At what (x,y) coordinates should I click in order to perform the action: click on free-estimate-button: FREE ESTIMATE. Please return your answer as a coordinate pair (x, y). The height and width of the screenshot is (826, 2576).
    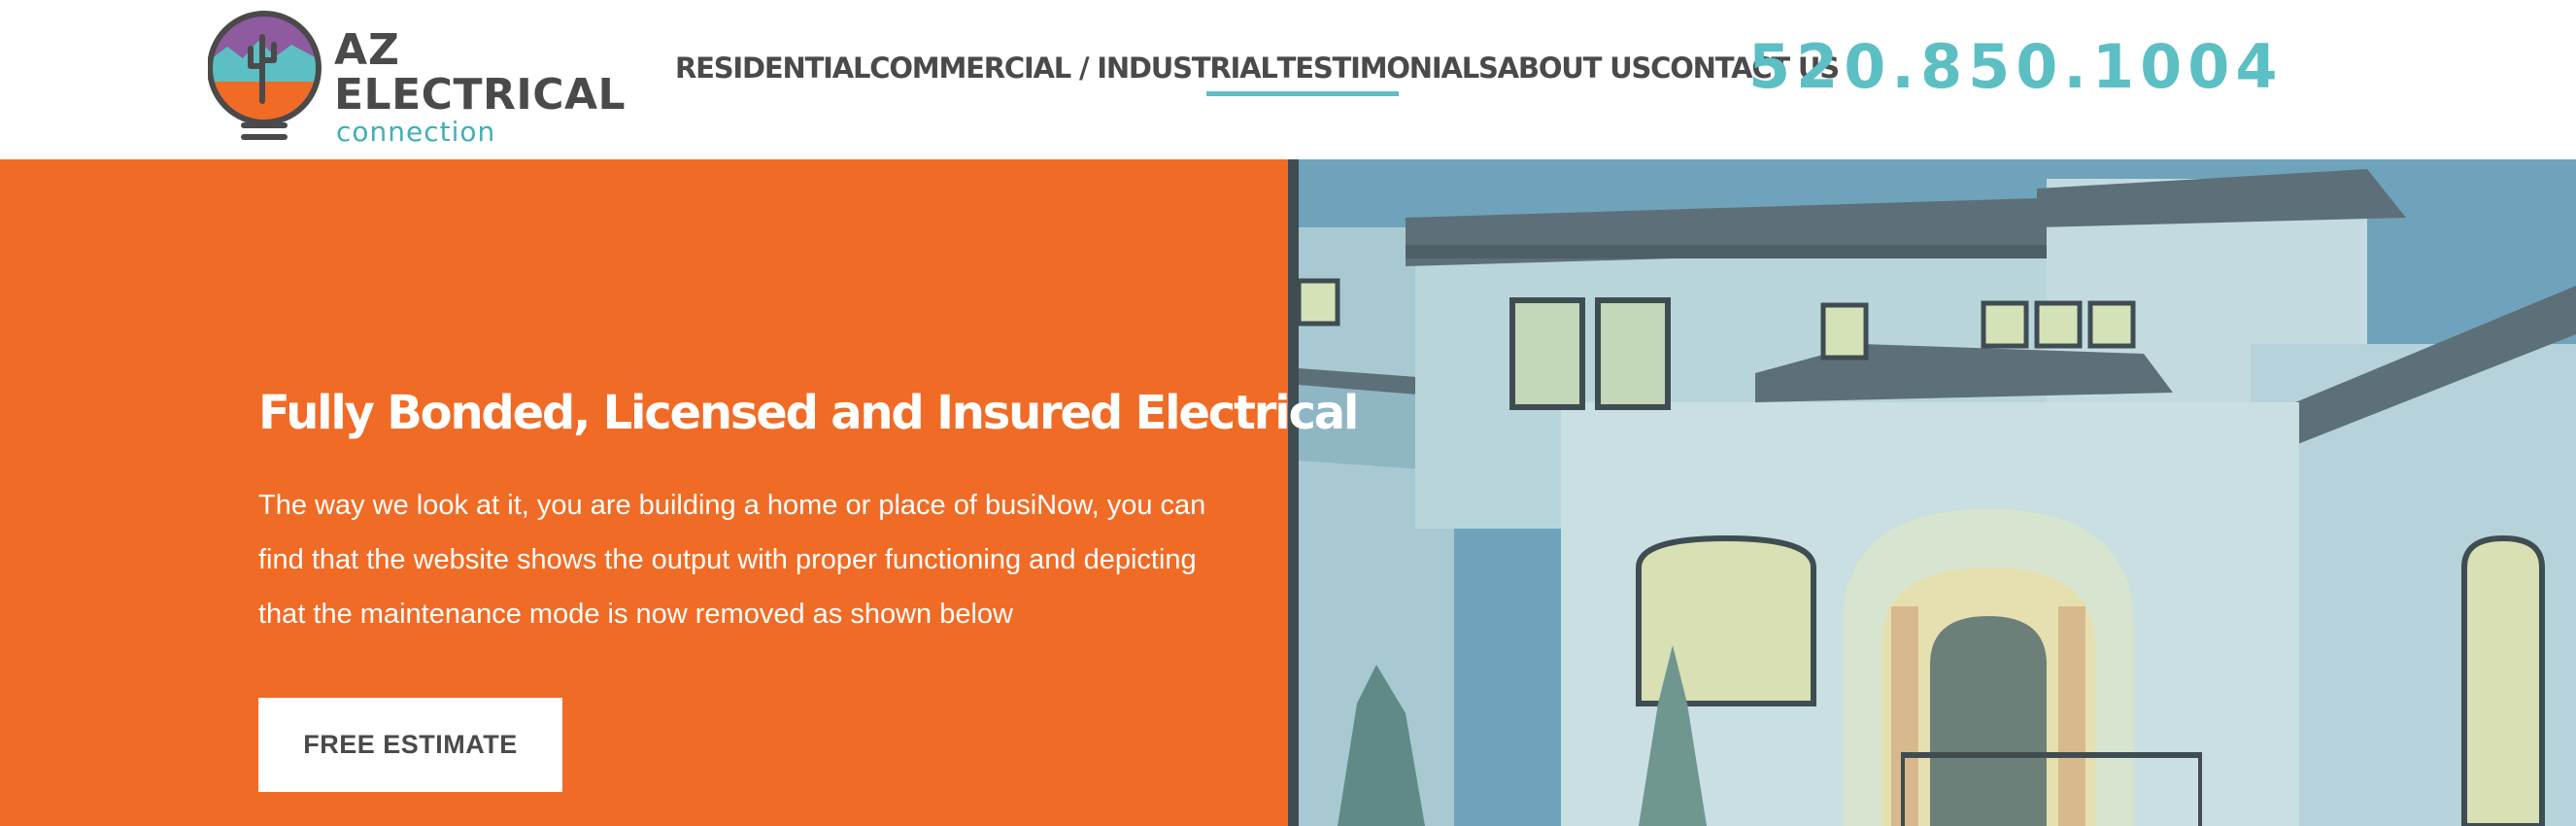
    Looking at the image, I should click on (410, 745).